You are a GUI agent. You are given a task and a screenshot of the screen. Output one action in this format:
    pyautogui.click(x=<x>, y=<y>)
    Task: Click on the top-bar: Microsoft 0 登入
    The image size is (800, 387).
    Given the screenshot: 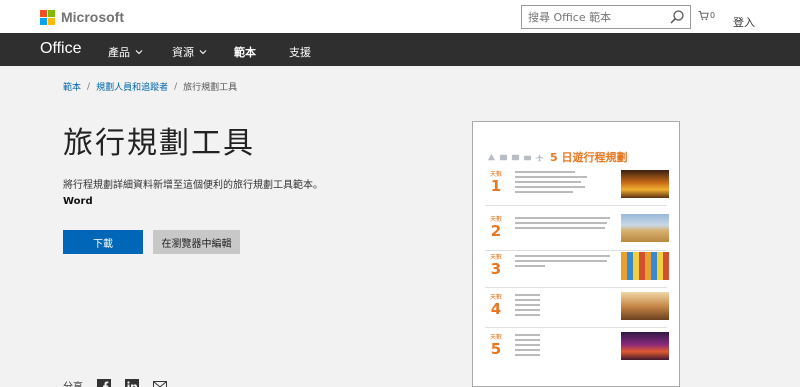 What is the action you would take?
    pyautogui.click(x=400, y=16)
    